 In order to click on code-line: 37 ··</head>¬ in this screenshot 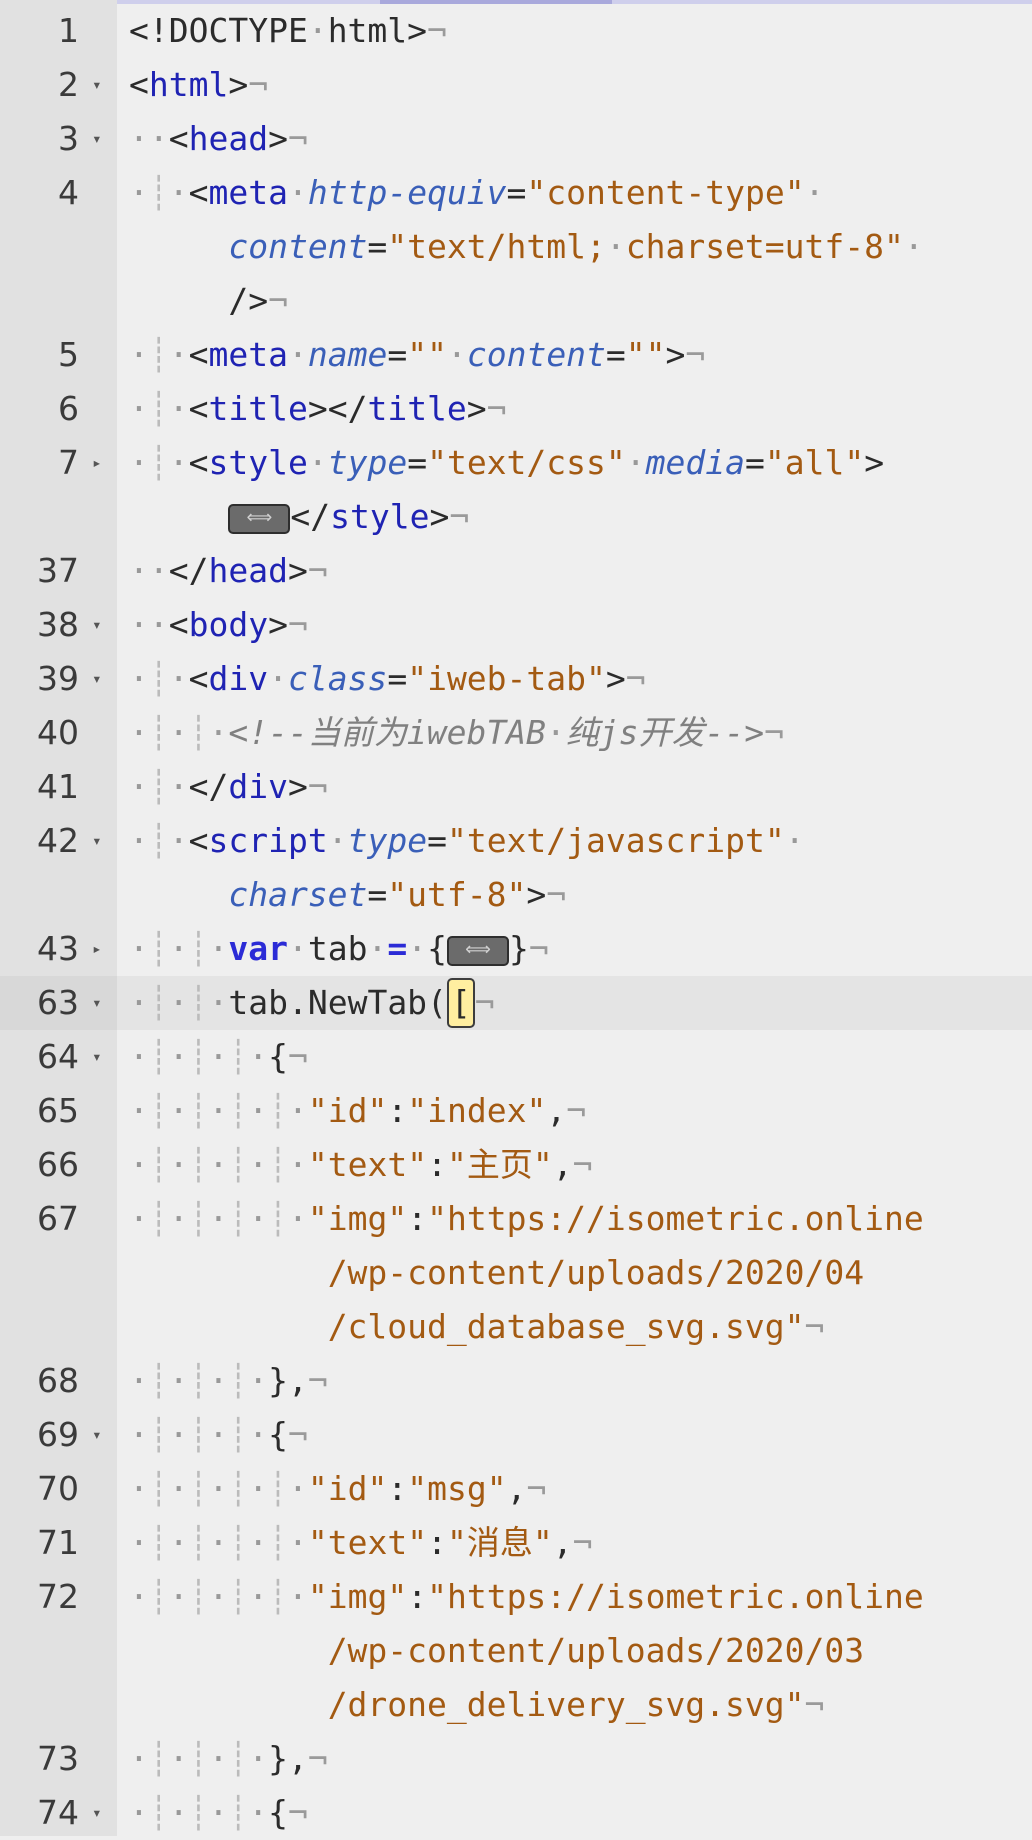, I will do `click(516, 571)`.